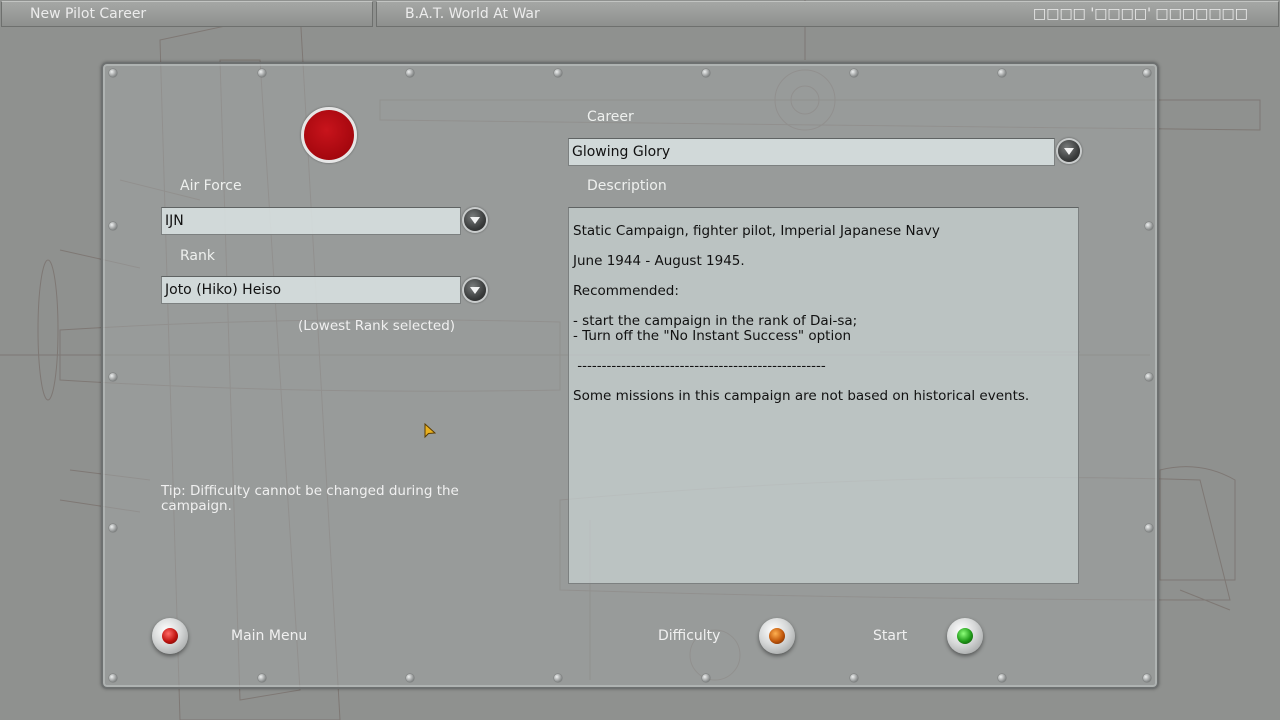 The image size is (1280, 720). I want to click on start-button, so click(965, 636).